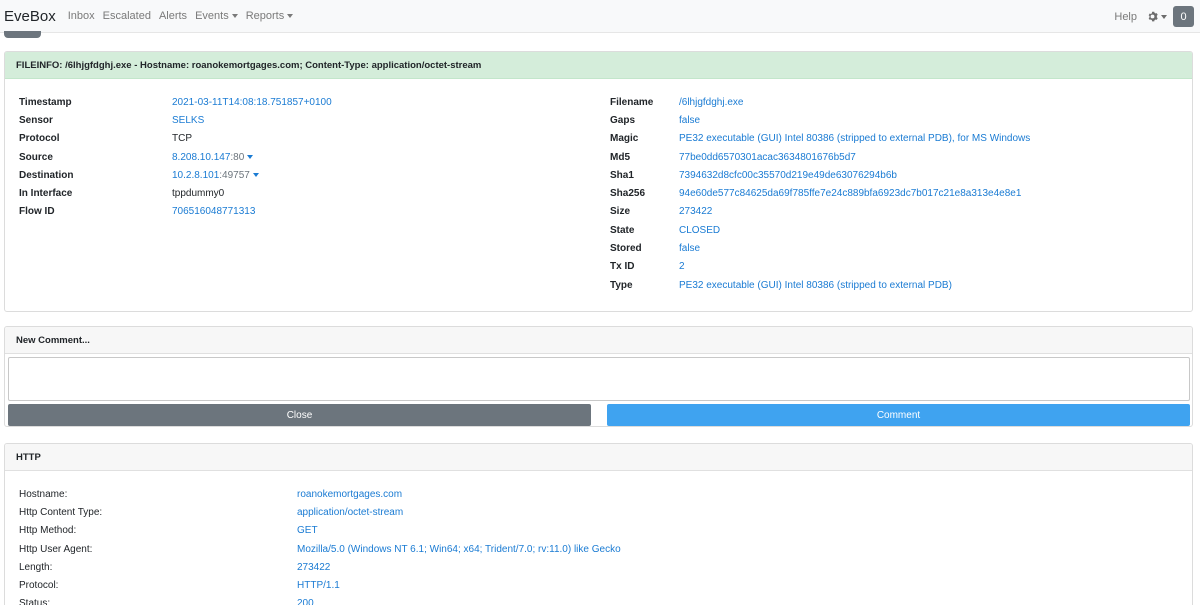 The image size is (1200, 605). Describe the element at coordinates (234, 175) in the screenshot. I see `destination-port: :49757` at that location.